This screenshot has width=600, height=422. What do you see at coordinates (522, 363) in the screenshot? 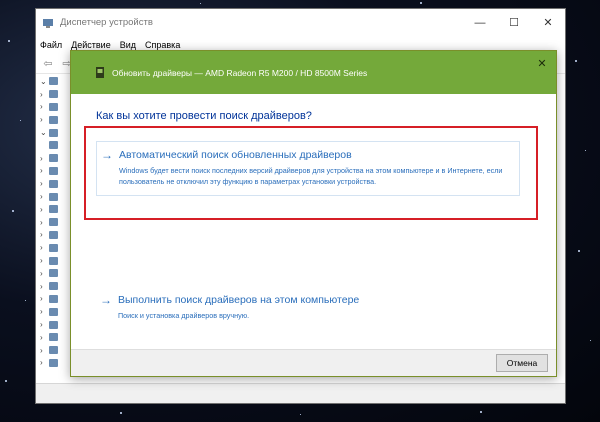
I see `cancel-button: Отмена` at bounding box center [522, 363].